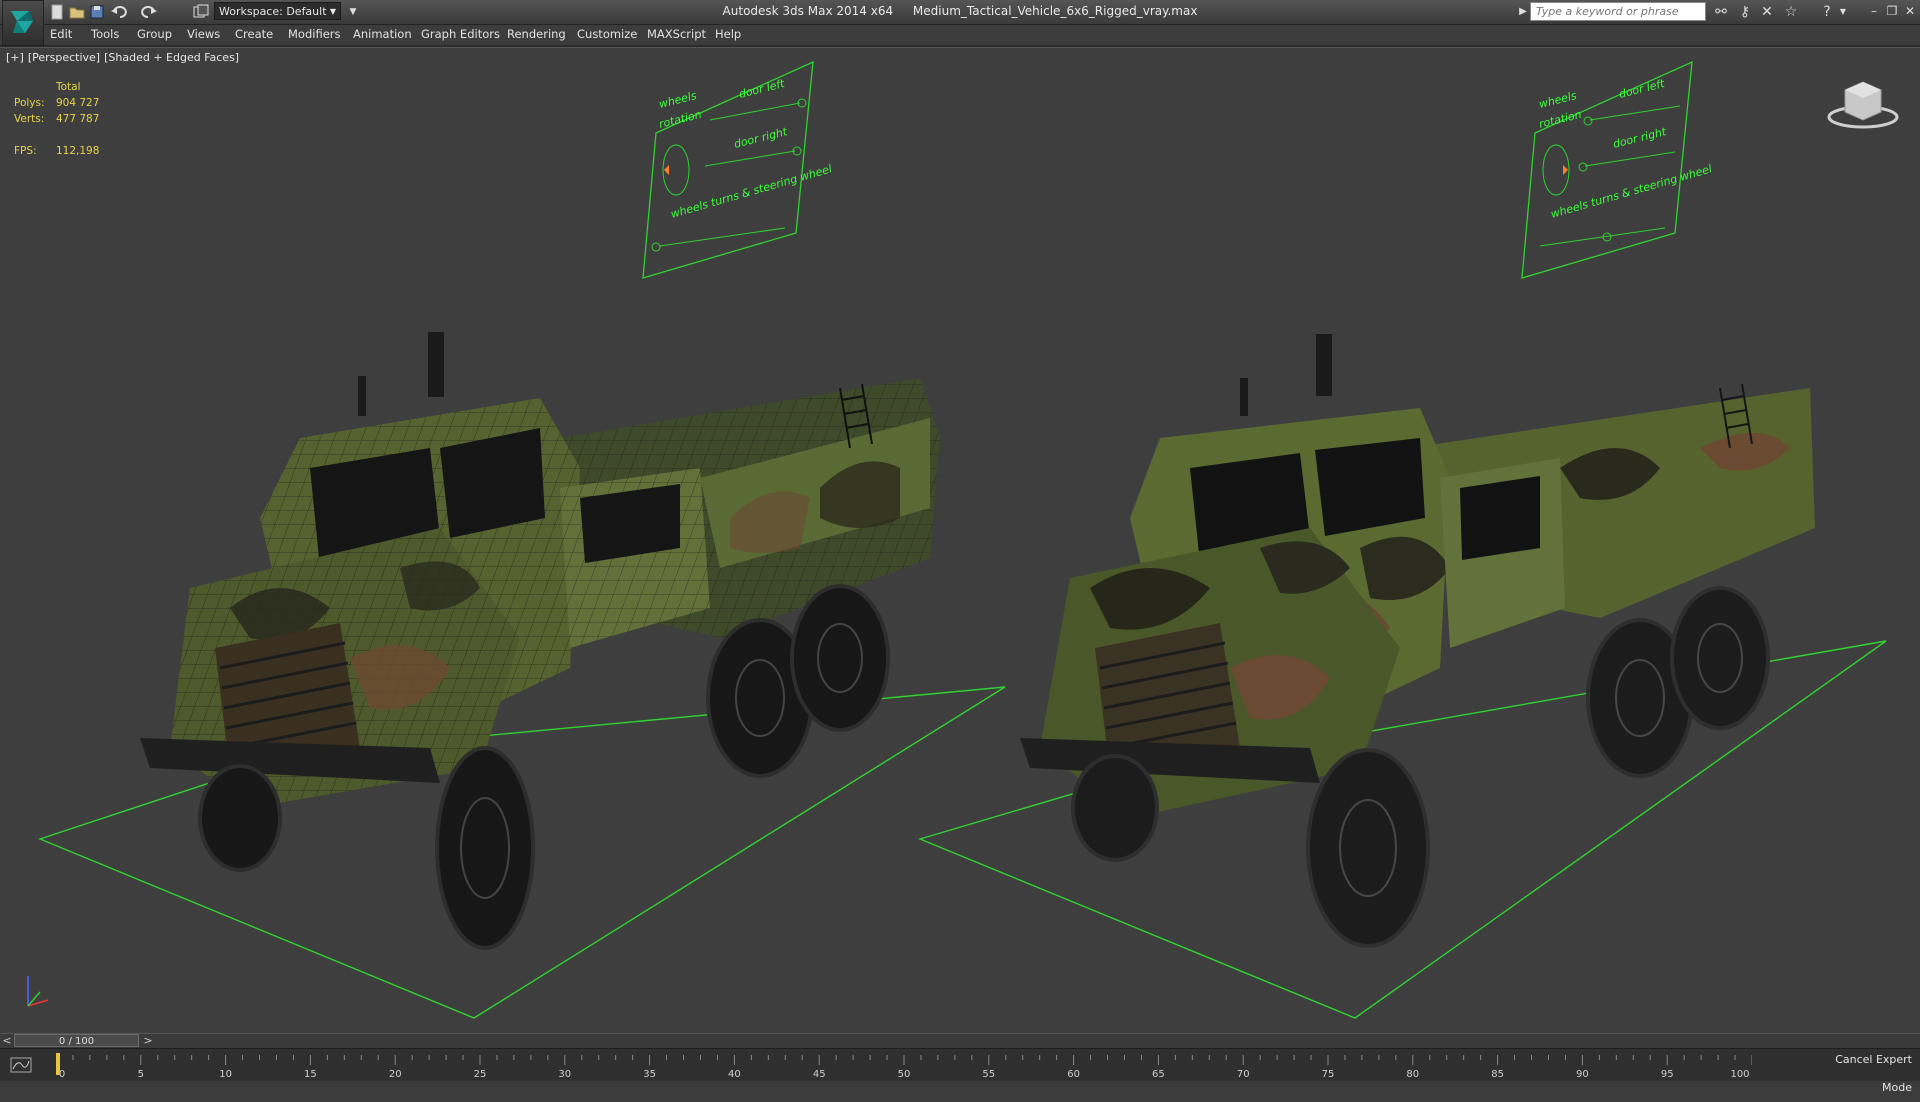 This screenshot has width=1920, height=1102. Describe the element at coordinates (25, 151) in the screenshot. I see `stats-fps-label: FPS:` at that location.